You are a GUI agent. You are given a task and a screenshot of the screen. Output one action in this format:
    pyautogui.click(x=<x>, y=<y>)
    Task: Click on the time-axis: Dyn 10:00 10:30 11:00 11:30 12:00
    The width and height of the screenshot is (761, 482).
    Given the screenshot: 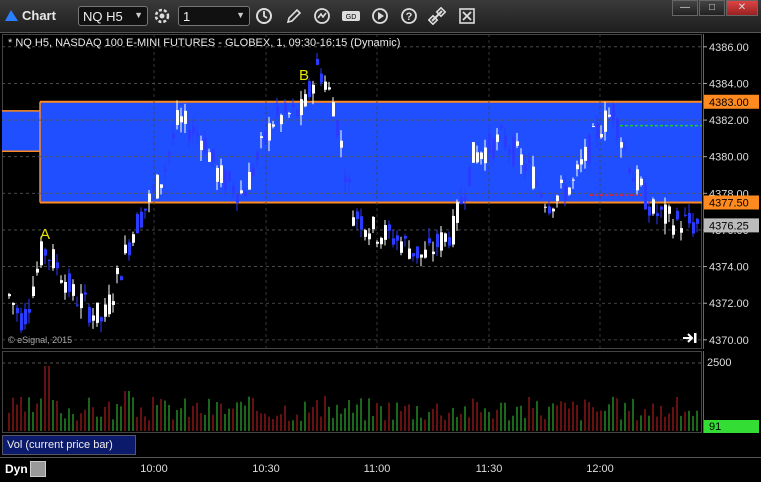 What is the action you would take?
    pyautogui.click(x=380, y=469)
    